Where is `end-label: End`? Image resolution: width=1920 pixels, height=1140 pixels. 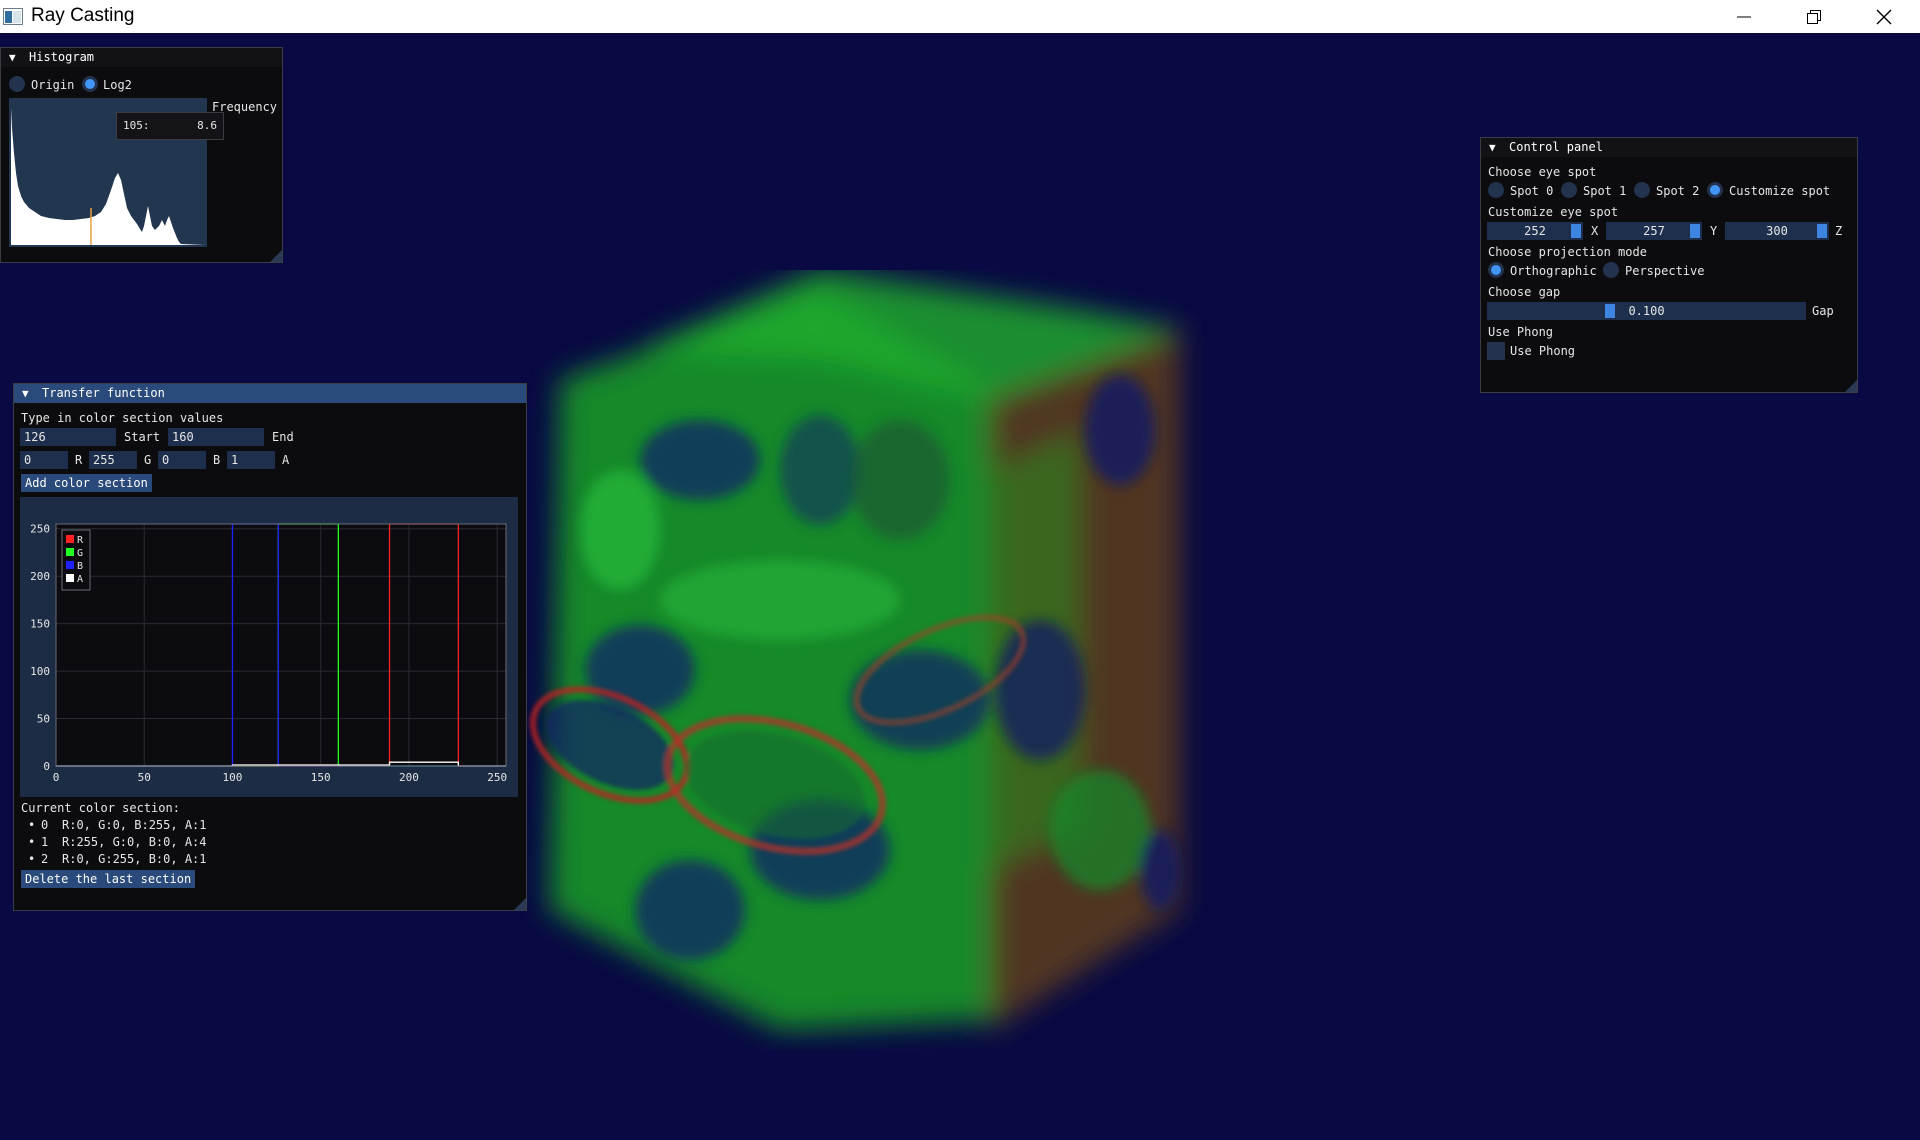 end-label: End is located at coordinates (283, 437).